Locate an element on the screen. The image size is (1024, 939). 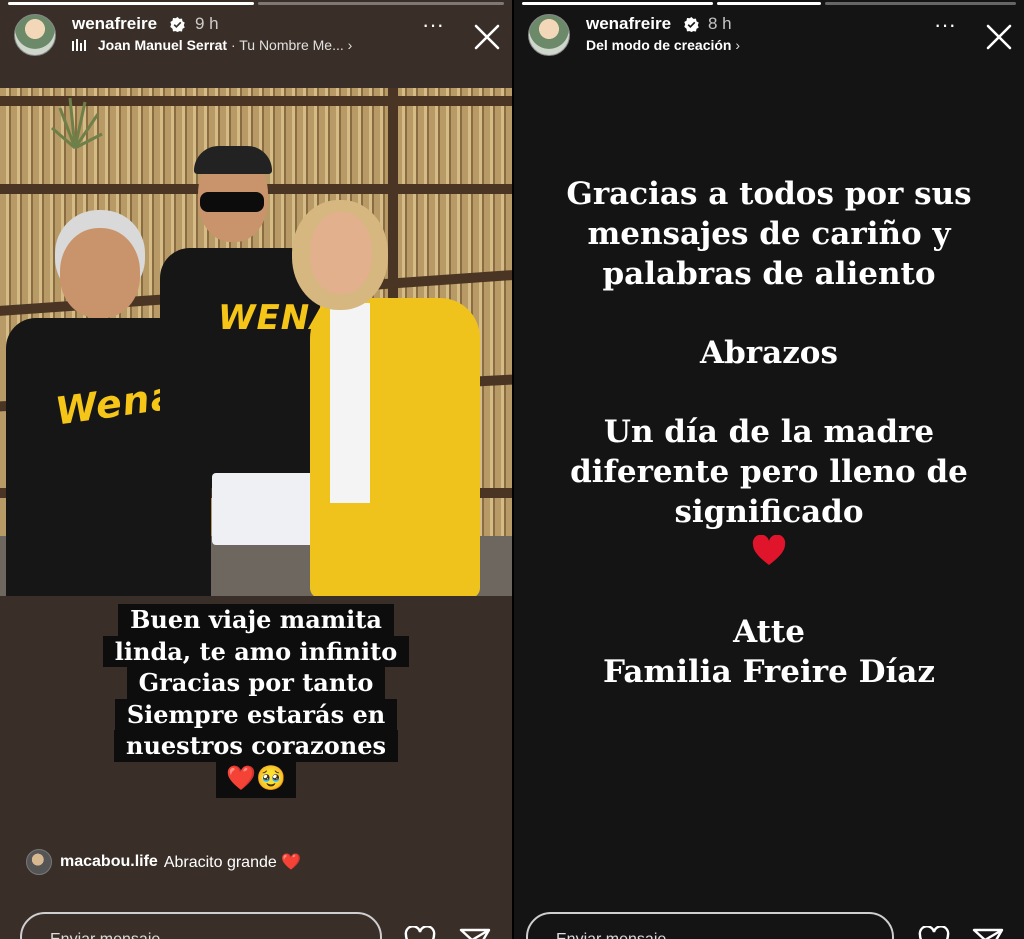
plant-decoration is located at coordinates (77, 123).